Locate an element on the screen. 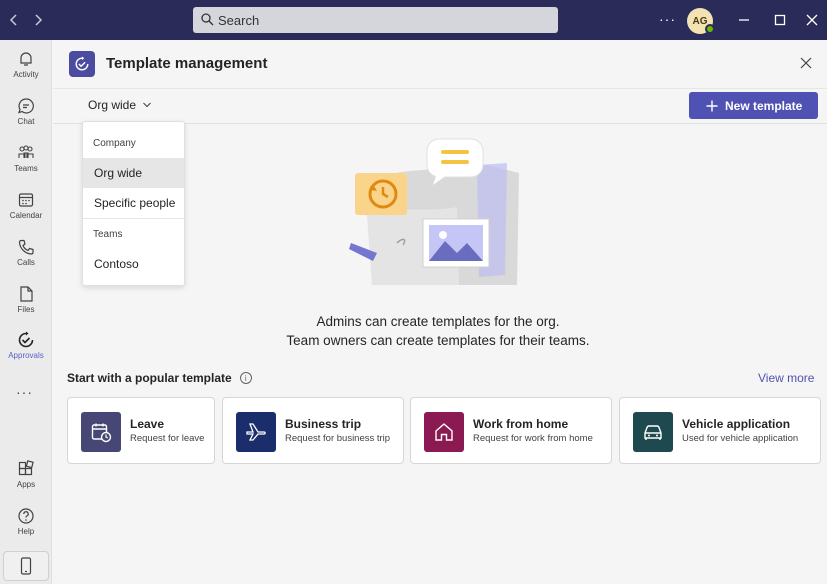 This screenshot has height=584, width=827. leave-tile is located at coordinates (101, 432).